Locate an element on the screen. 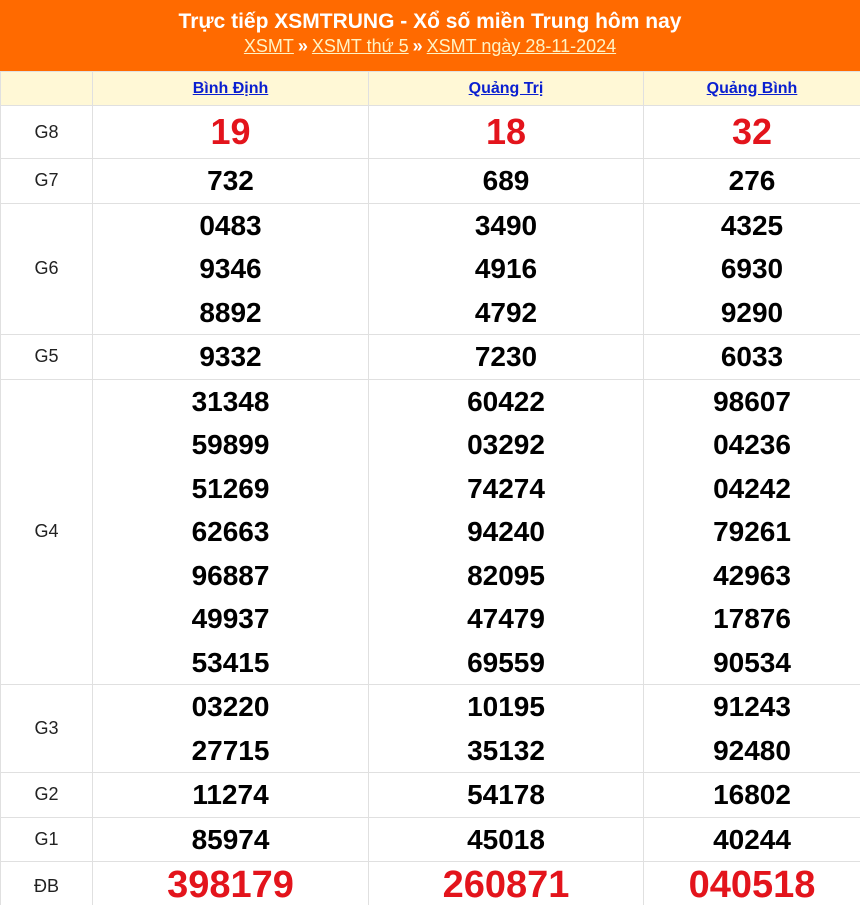 The image size is (860, 905). prize-number: 04242 is located at coordinates (752, 488).